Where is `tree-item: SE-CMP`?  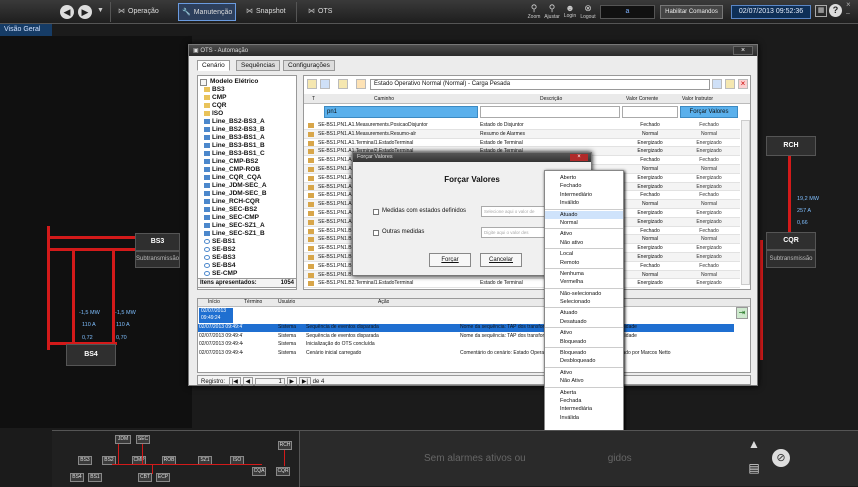
tree-item: SE-CMP is located at coordinates (247, 274).